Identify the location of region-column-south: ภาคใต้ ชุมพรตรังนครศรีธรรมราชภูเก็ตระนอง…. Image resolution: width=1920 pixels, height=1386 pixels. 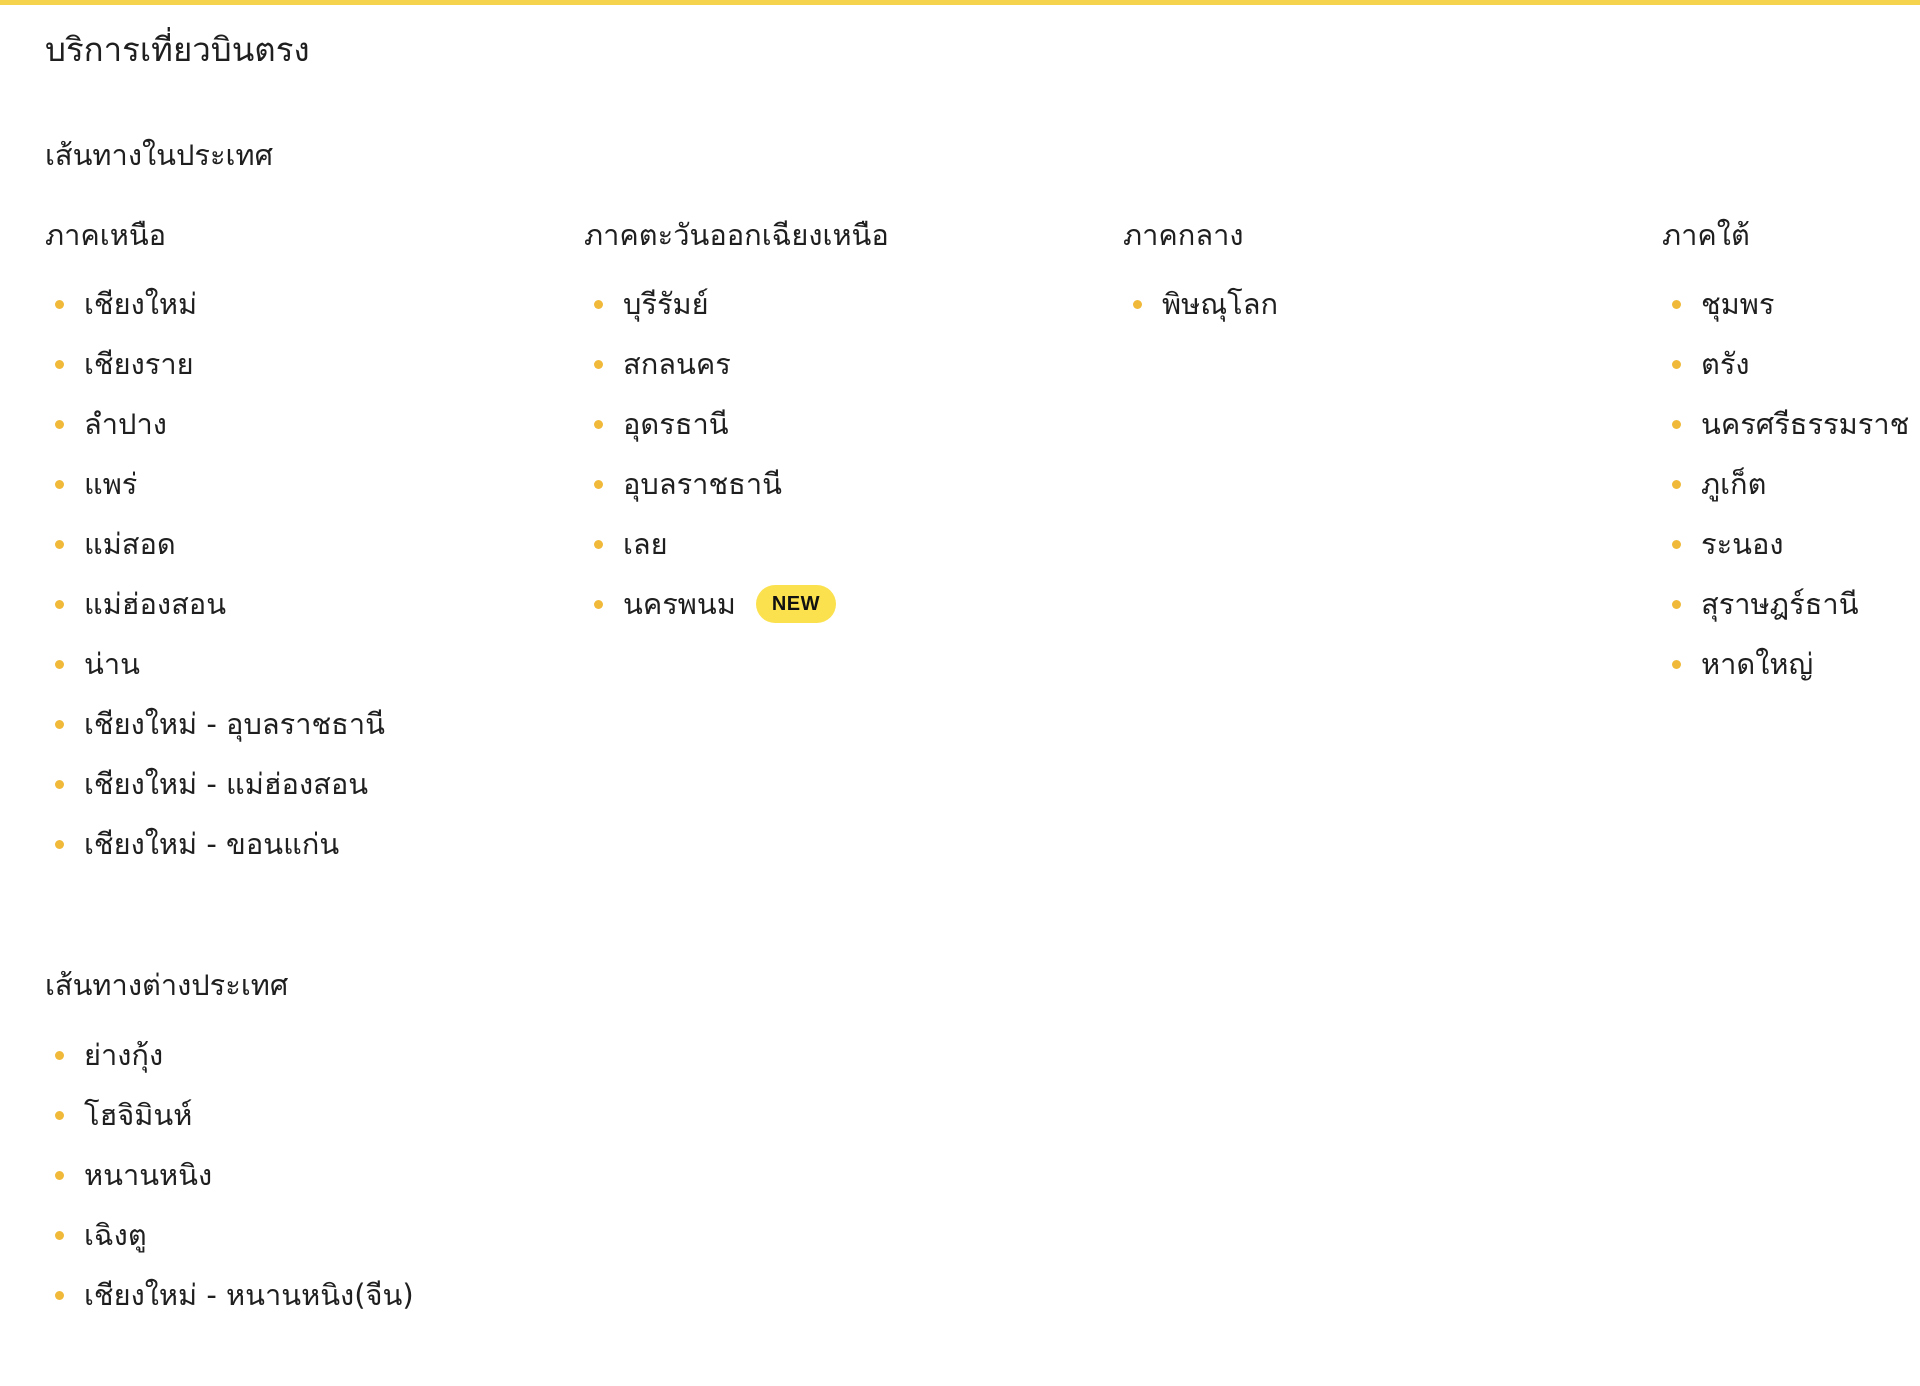
(1791, 454).